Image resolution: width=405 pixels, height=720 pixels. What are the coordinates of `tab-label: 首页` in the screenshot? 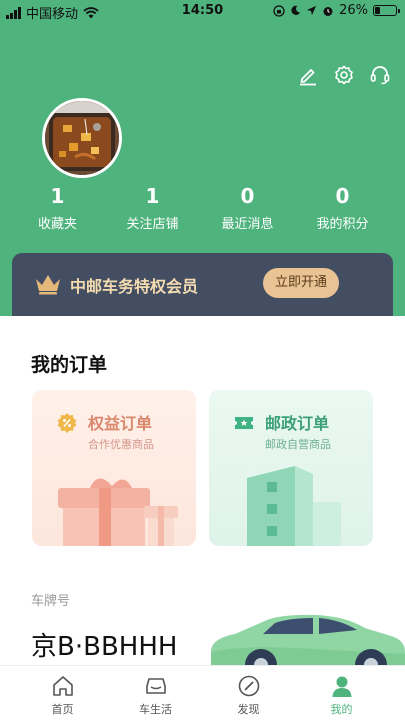 It's located at (62, 709).